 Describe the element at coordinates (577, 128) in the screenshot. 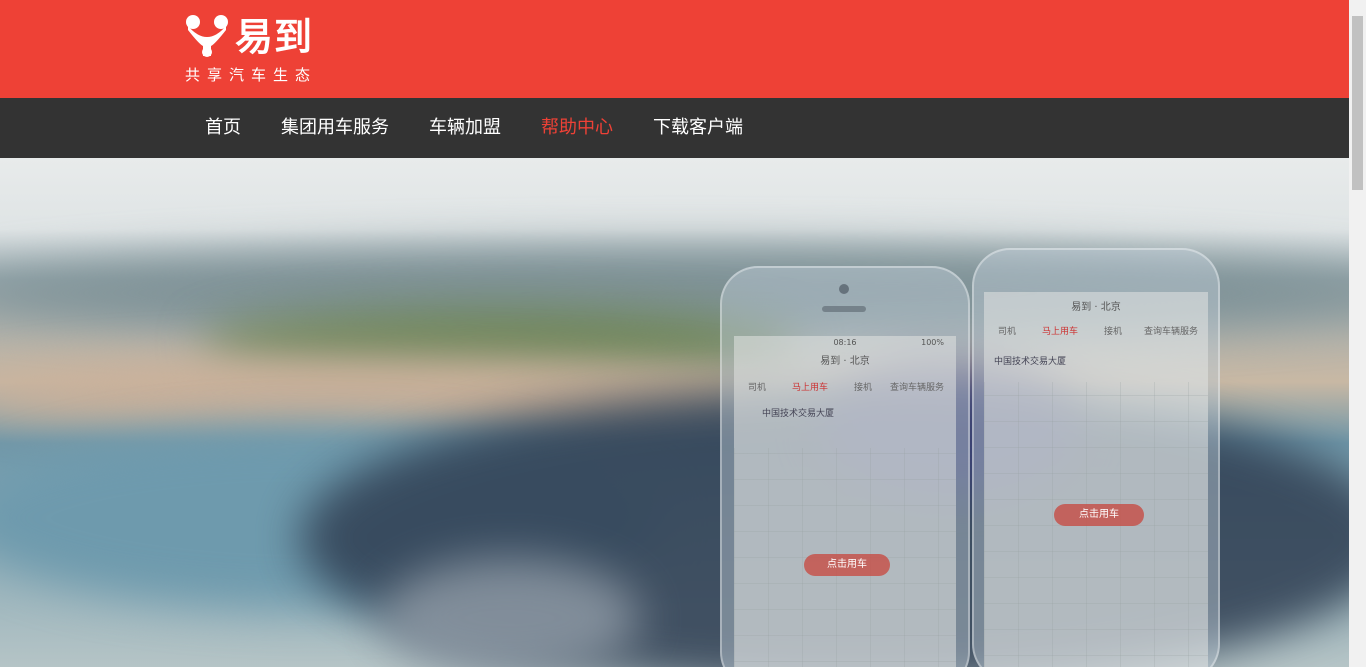

I see `nav-item-help-center: 帮助中心` at that location.